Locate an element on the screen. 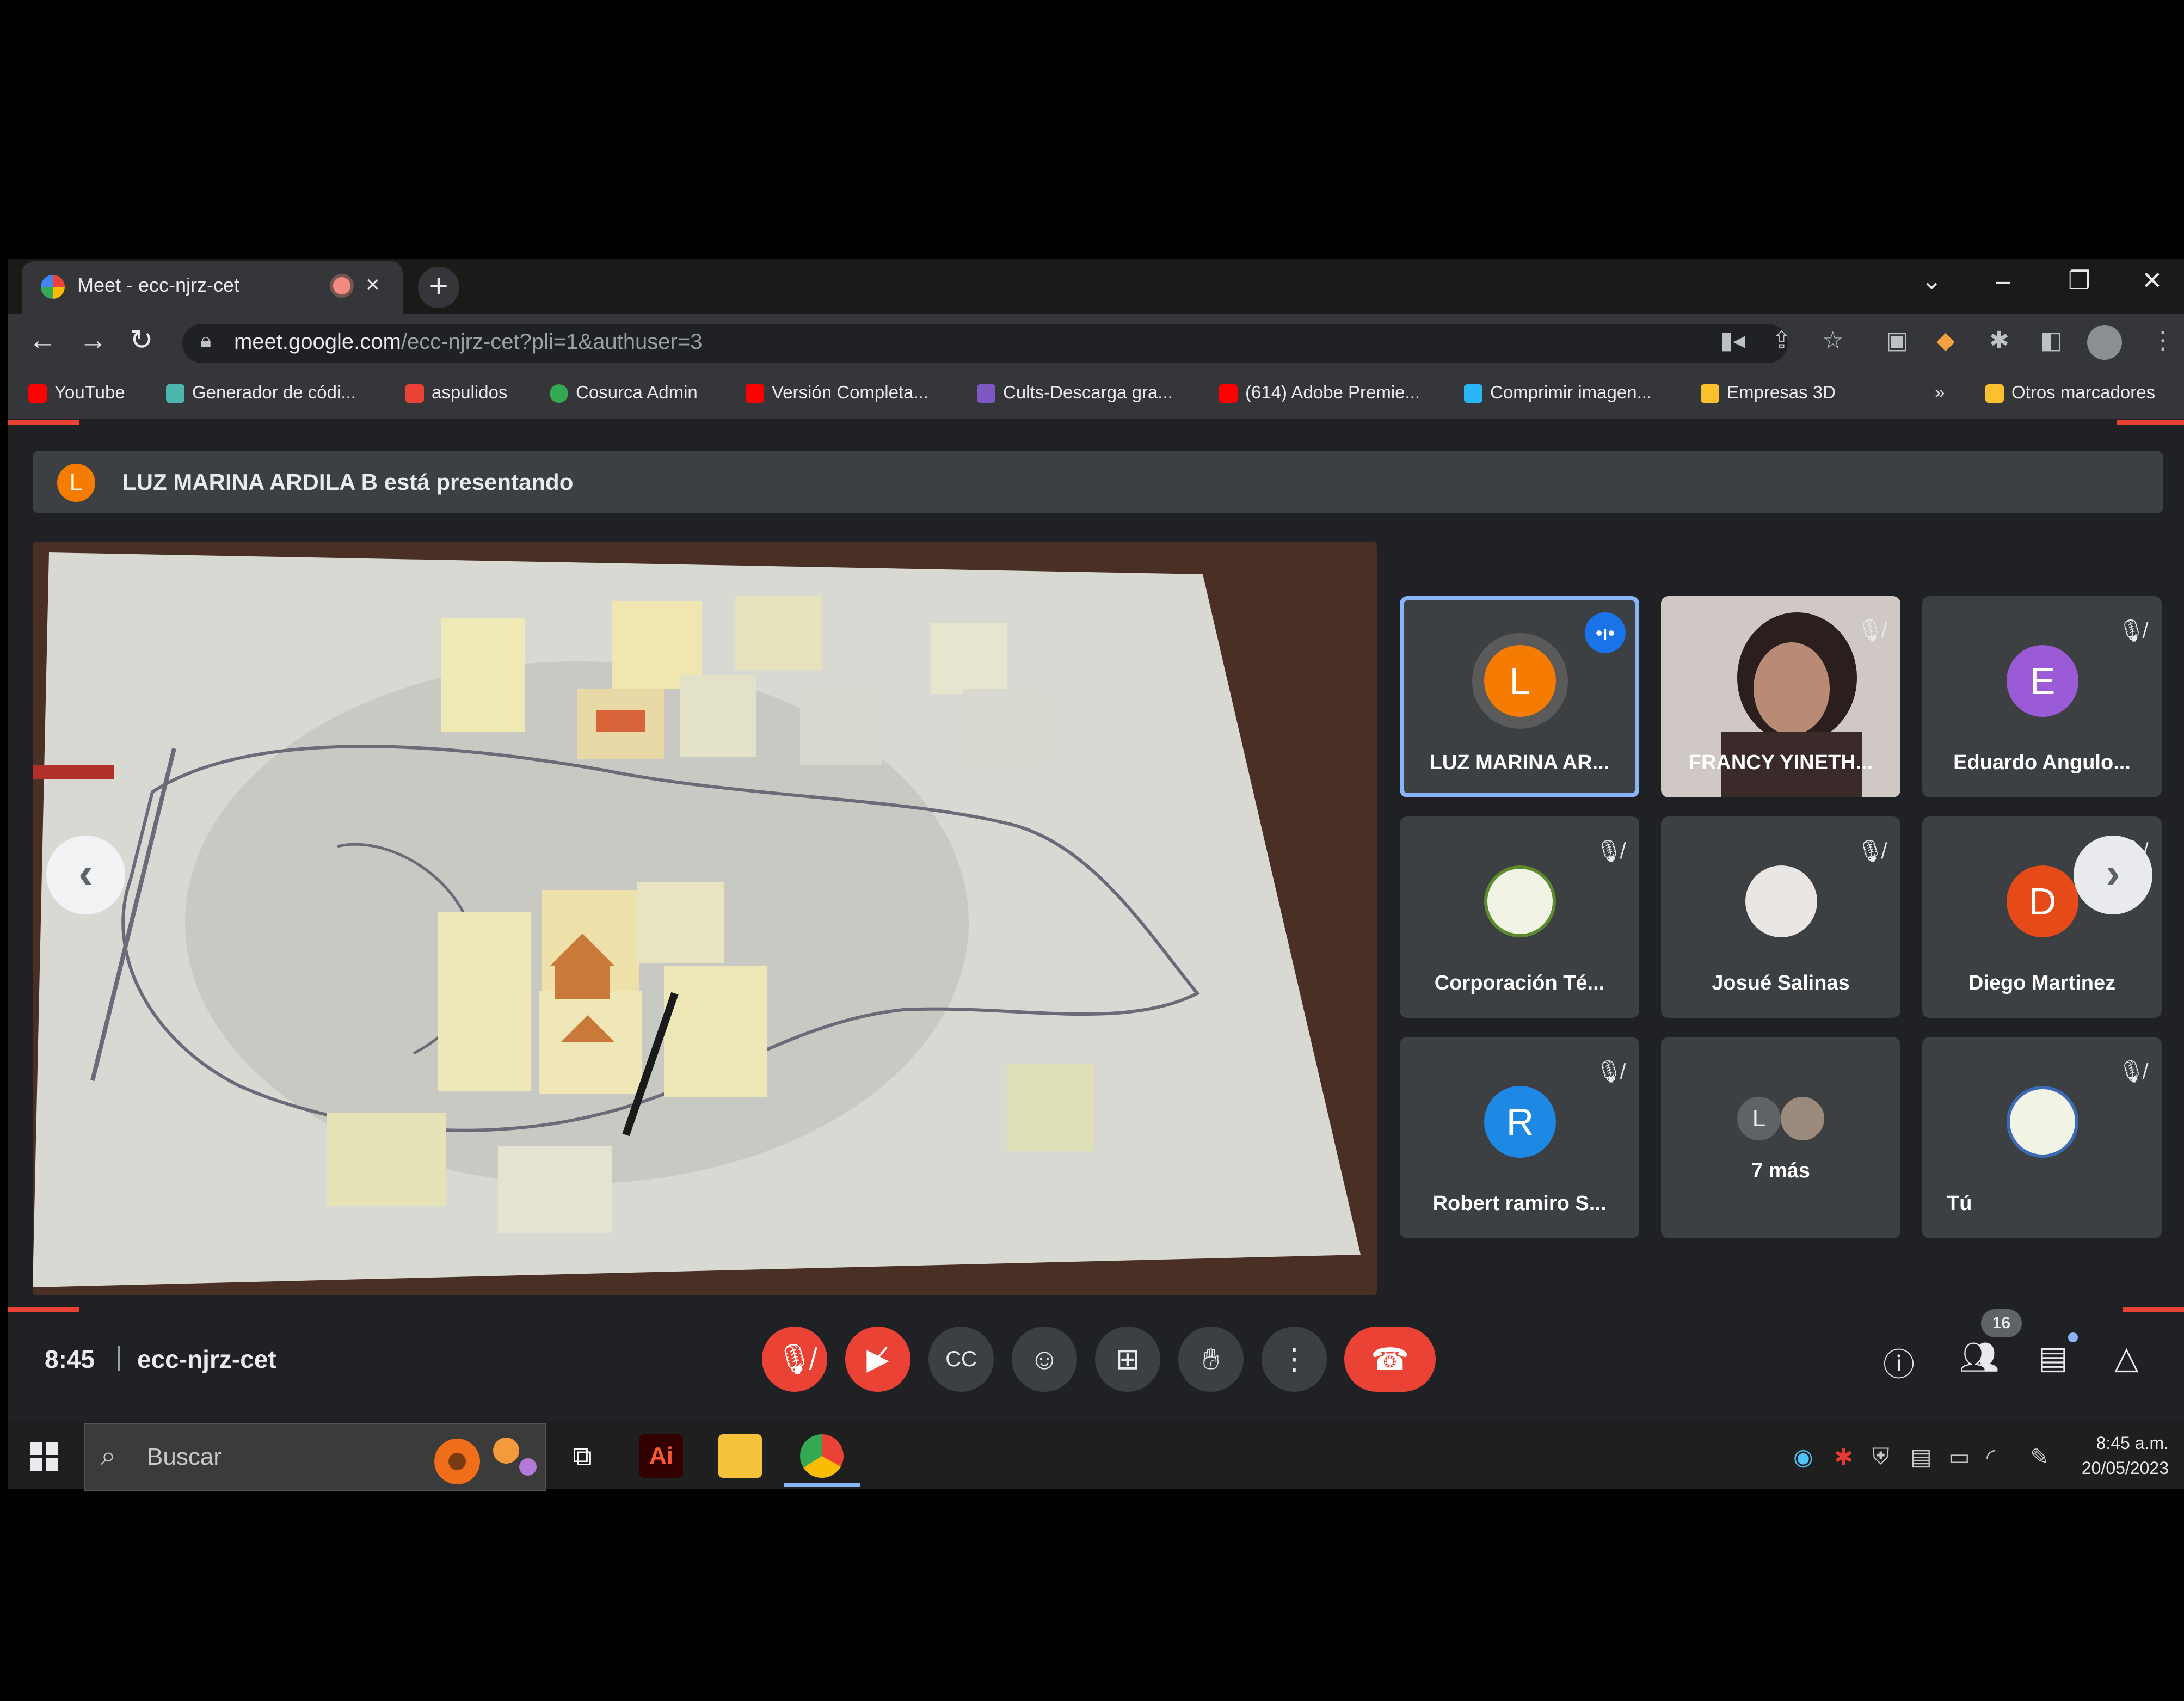  bookmark-empresas-3d: Empresas 3D is located at coordinates (1768, 393).